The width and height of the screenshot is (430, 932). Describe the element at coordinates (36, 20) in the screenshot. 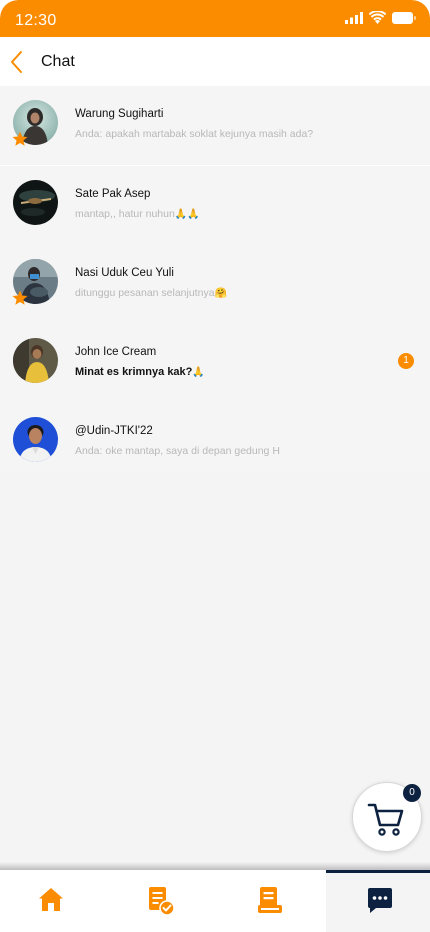

I see `status-time: 12:30` at that location.